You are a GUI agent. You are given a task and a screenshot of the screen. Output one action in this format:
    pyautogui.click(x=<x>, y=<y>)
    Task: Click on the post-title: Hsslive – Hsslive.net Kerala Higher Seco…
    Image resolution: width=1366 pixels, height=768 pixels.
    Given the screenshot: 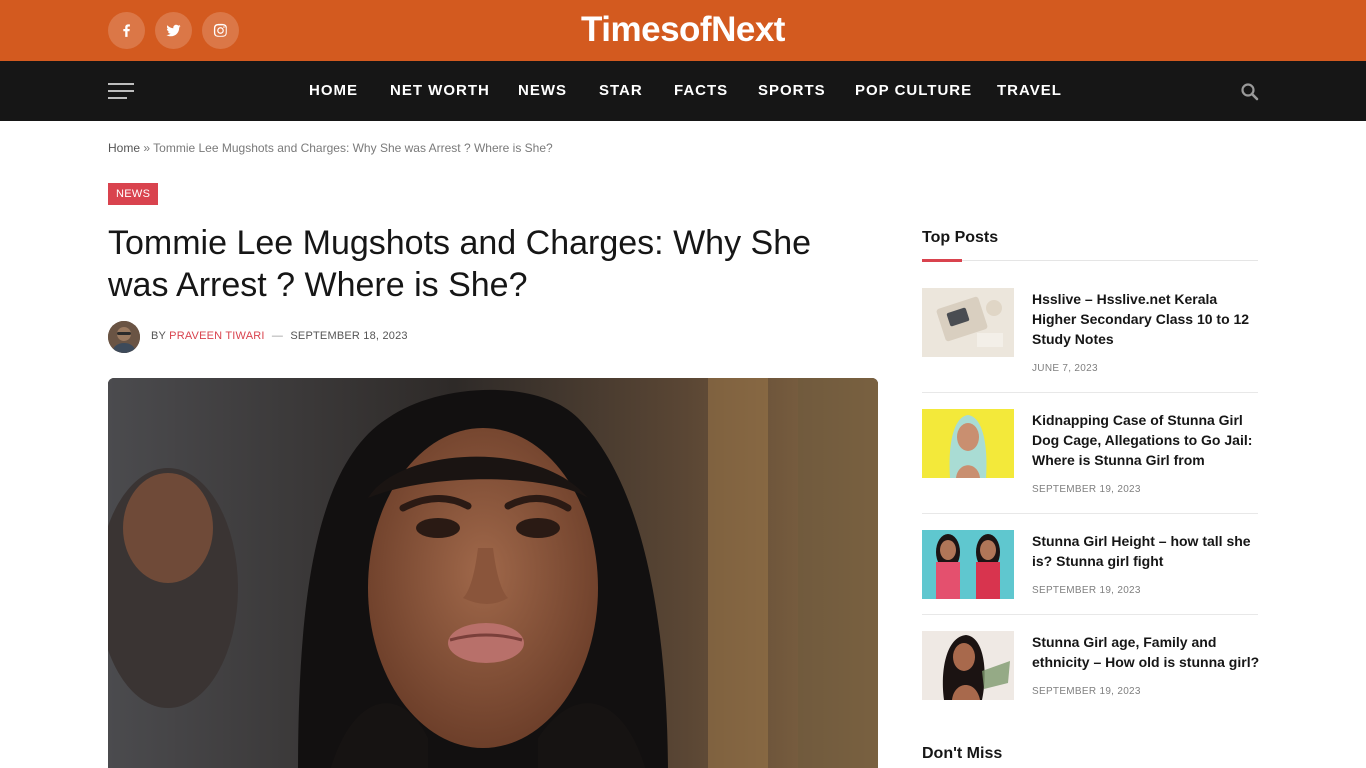 What is the action you would take?
    pyautogui.click(x=1146, y=319)
    